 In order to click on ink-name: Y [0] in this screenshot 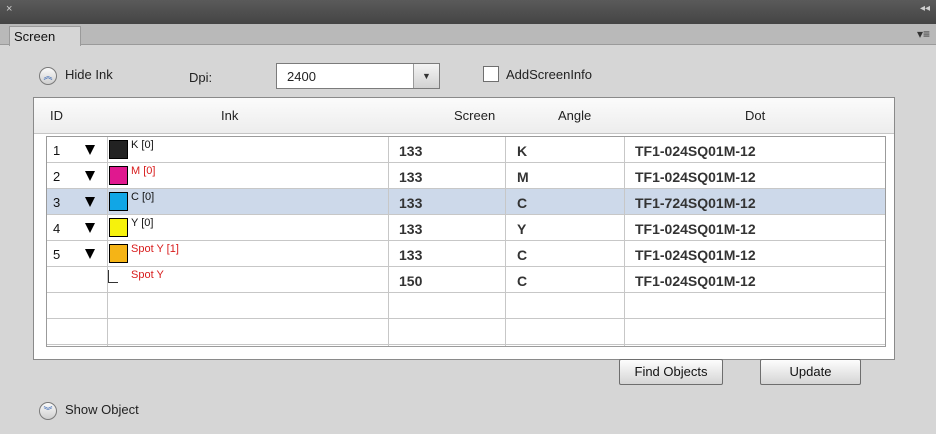, I will do `click(142, 223)`.